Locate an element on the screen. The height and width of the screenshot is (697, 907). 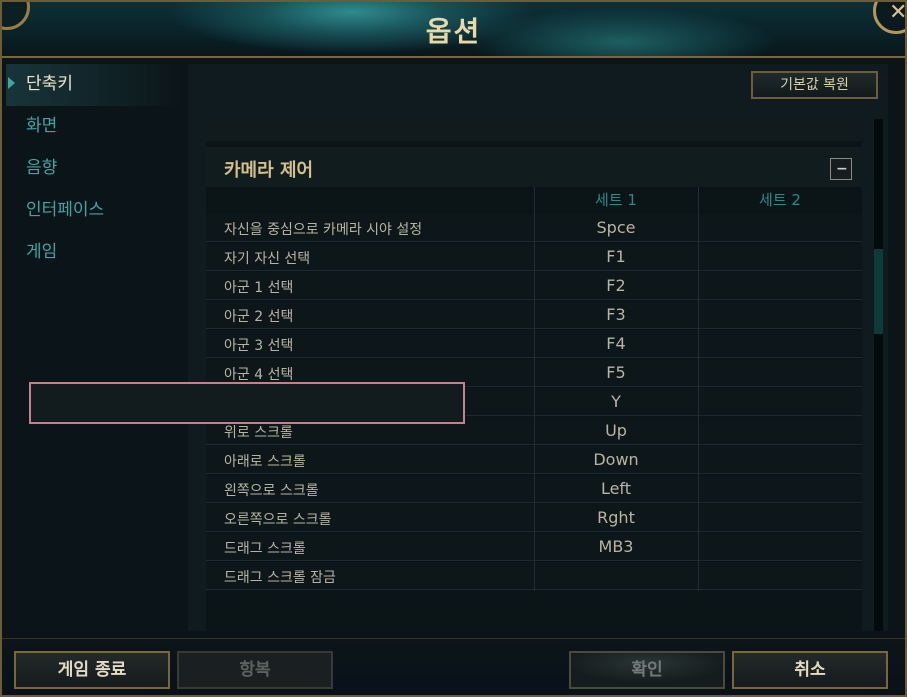
hotkey-set1-cell: F4 is located at coordinates (616, 343).